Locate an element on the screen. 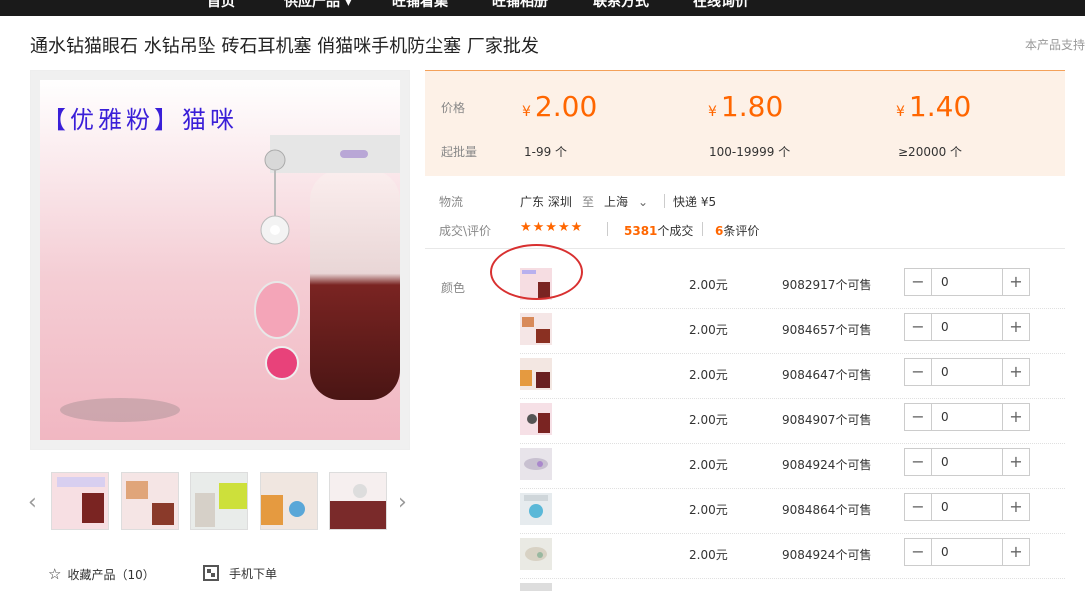 The image size is (1085, 591). variant-row: 2.00元 9084864个可售 − + is located at coordinates (792, 511).